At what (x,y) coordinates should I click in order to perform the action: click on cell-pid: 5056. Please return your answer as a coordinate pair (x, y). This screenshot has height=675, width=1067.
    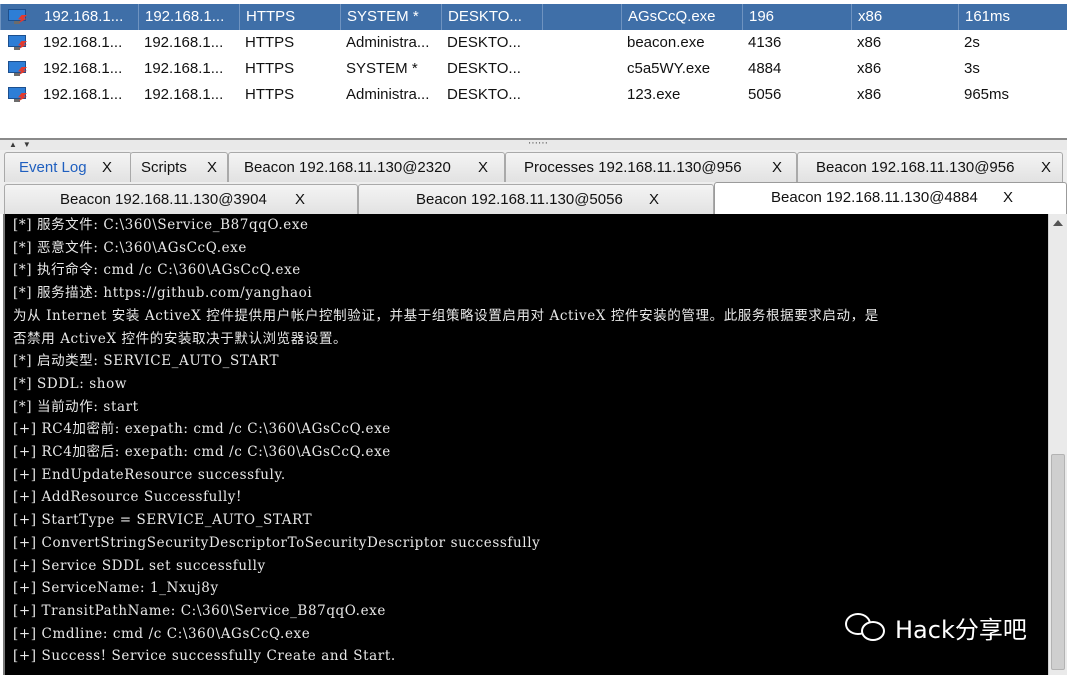
    Looking at the image, I should click on (765, 94).